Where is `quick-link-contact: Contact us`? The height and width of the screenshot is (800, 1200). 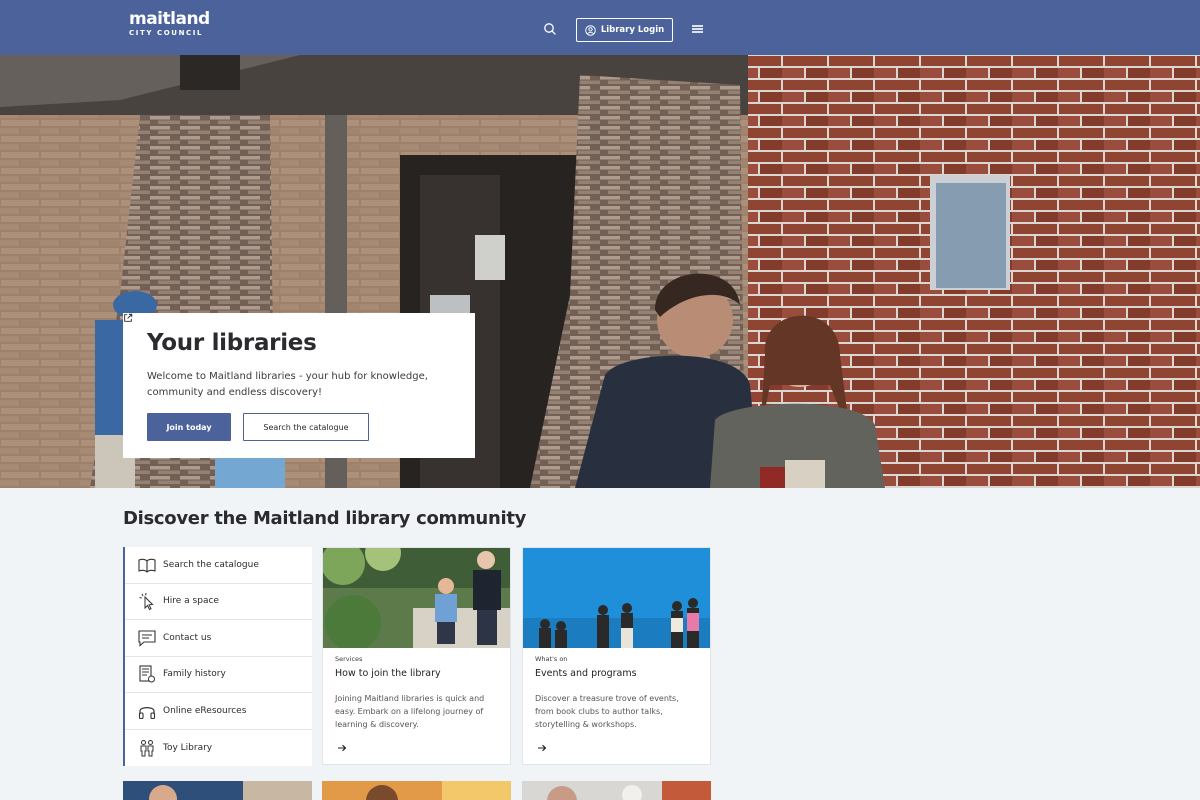
quick-link-contact: Contact us is located at coordinates (218, 638).